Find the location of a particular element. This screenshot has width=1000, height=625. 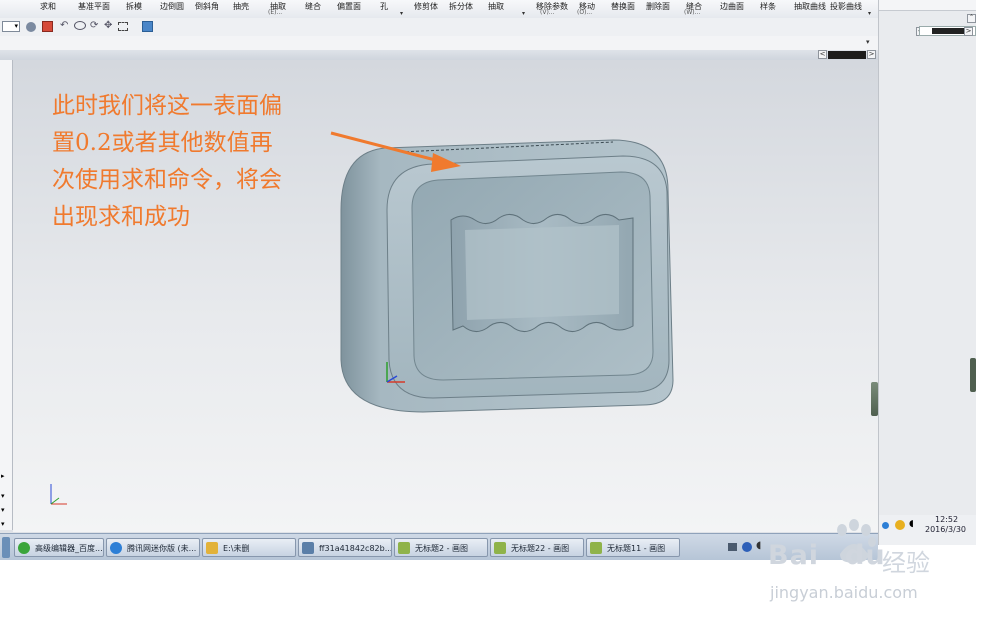

tool-edge-surface: 边曲面 is located at coordinates (732, 6).